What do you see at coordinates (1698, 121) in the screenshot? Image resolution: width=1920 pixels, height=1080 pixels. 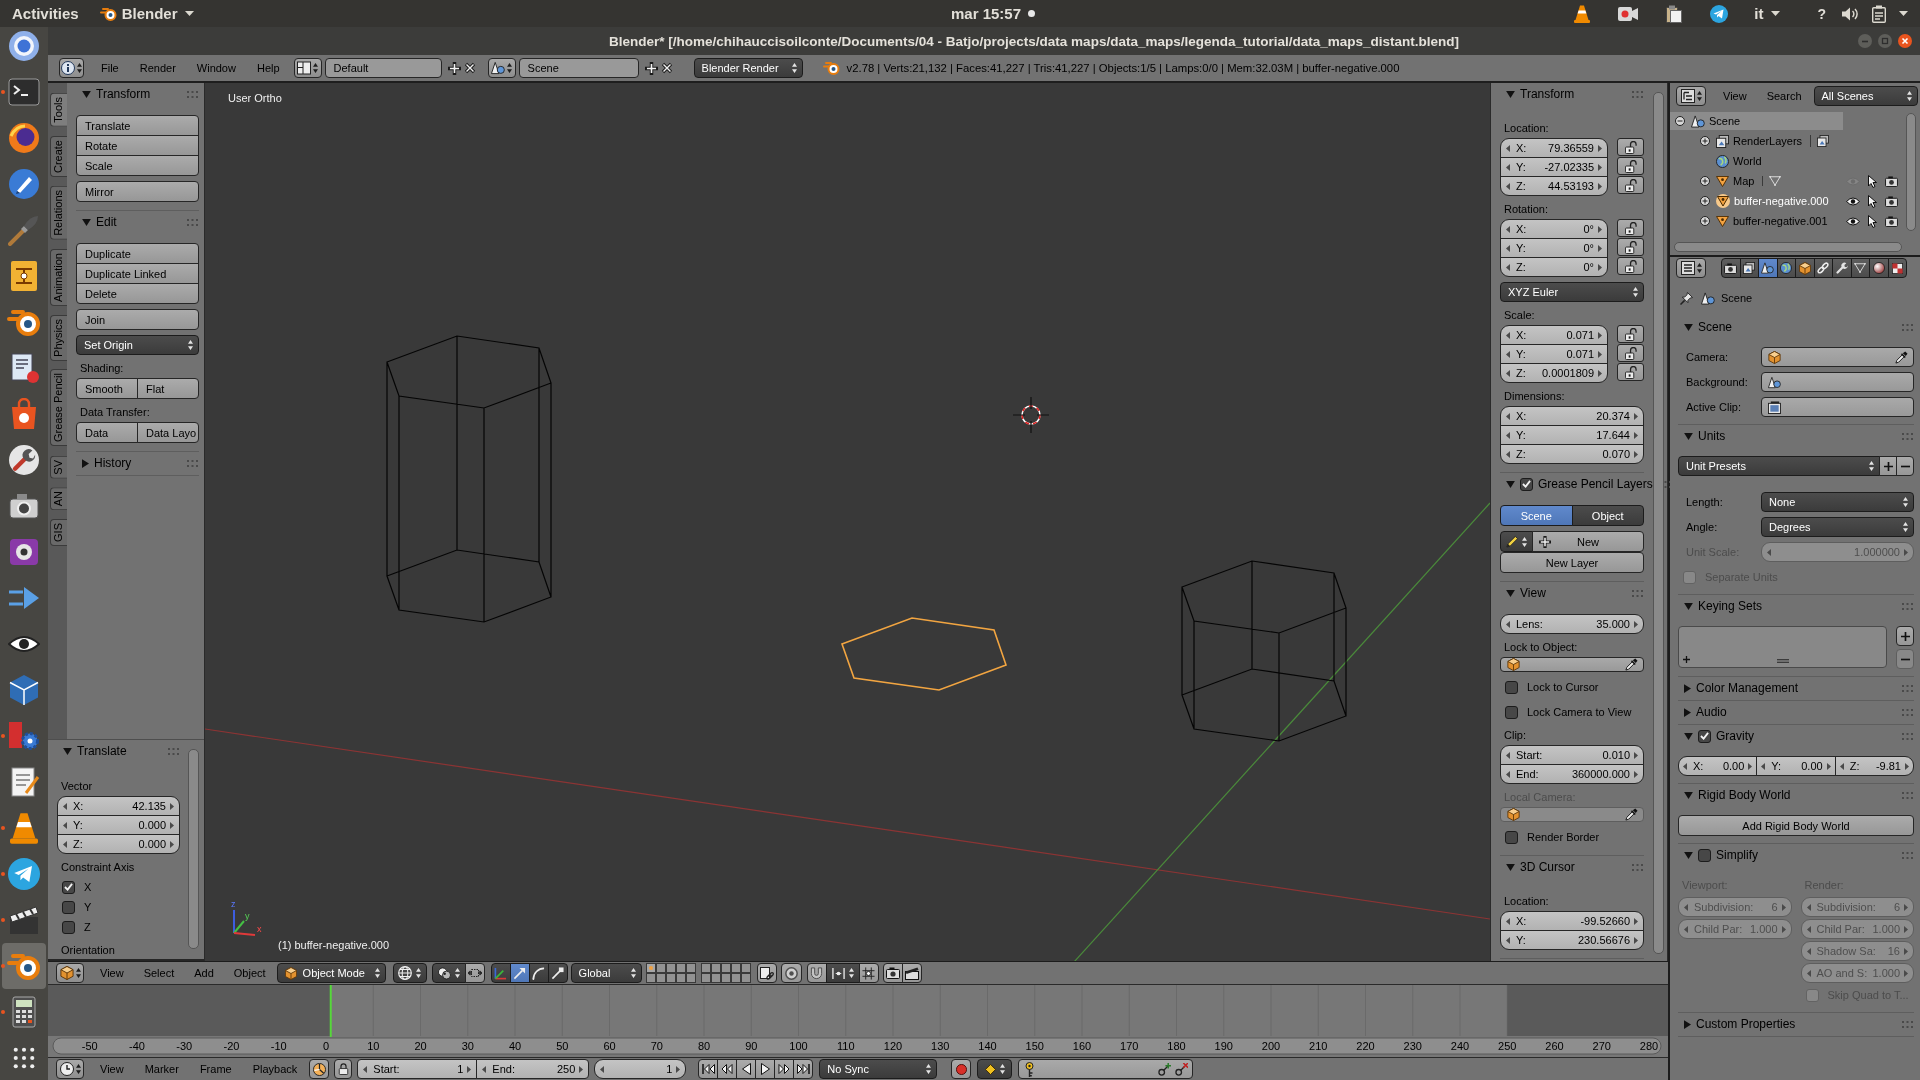 I see `cone-sphere-icon` at bounding box center [1698, 121].